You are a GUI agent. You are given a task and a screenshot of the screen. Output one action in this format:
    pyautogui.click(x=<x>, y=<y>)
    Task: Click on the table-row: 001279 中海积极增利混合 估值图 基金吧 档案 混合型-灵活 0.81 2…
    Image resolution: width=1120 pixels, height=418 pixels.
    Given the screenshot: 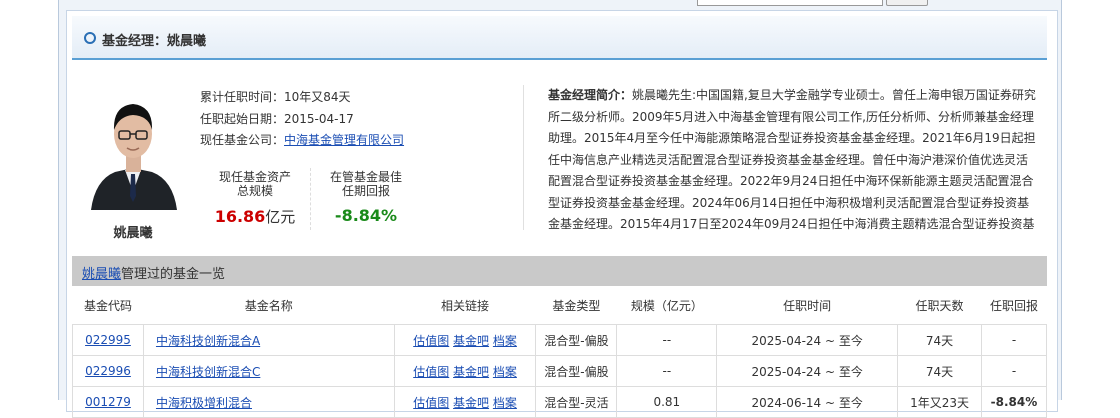 What is the action you would take?
    pyautogui.click(x=560, y=402)
    